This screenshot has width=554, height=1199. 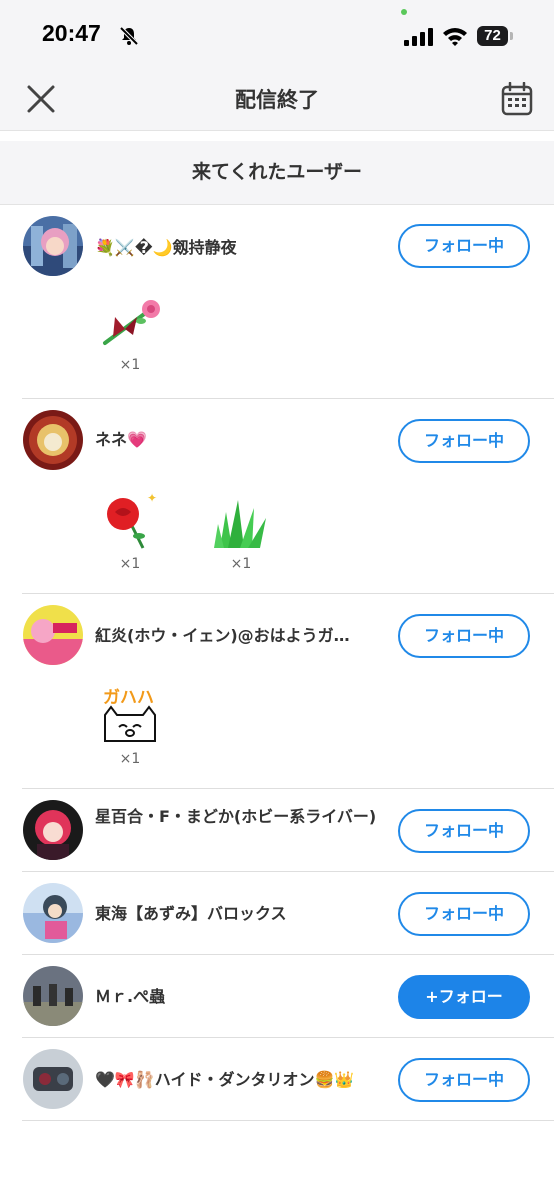 What do you see at coordinates (129, 36) in the screenshot?
I see `silent-bell-icon` at bounding box center [129, 36].